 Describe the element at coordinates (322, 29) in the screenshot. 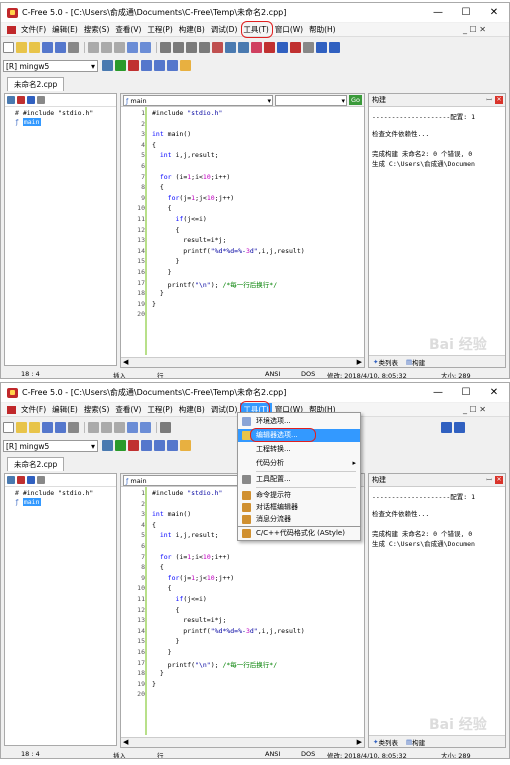

I see `menu-help: 帮助(H)` at that location.